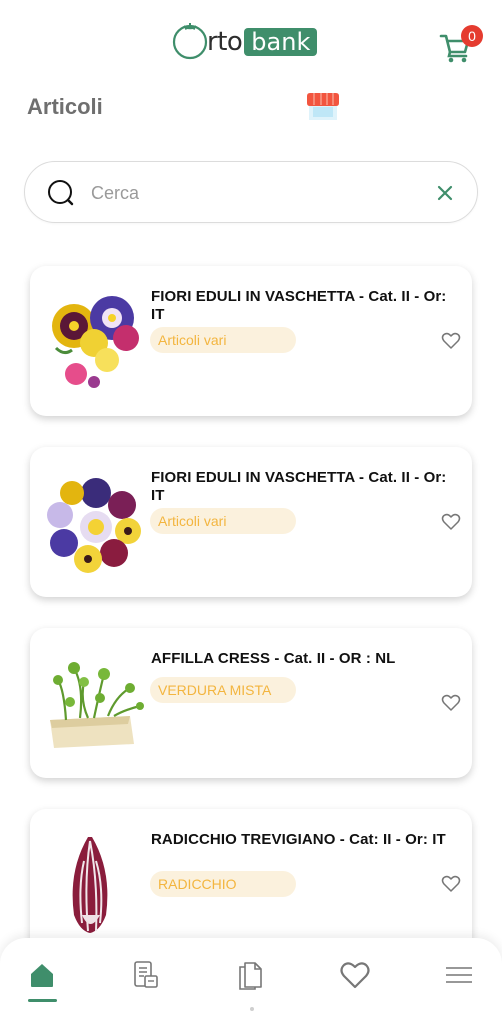  I want to click on product-category-tag: VERDURA MISTA, so click(223, 690).